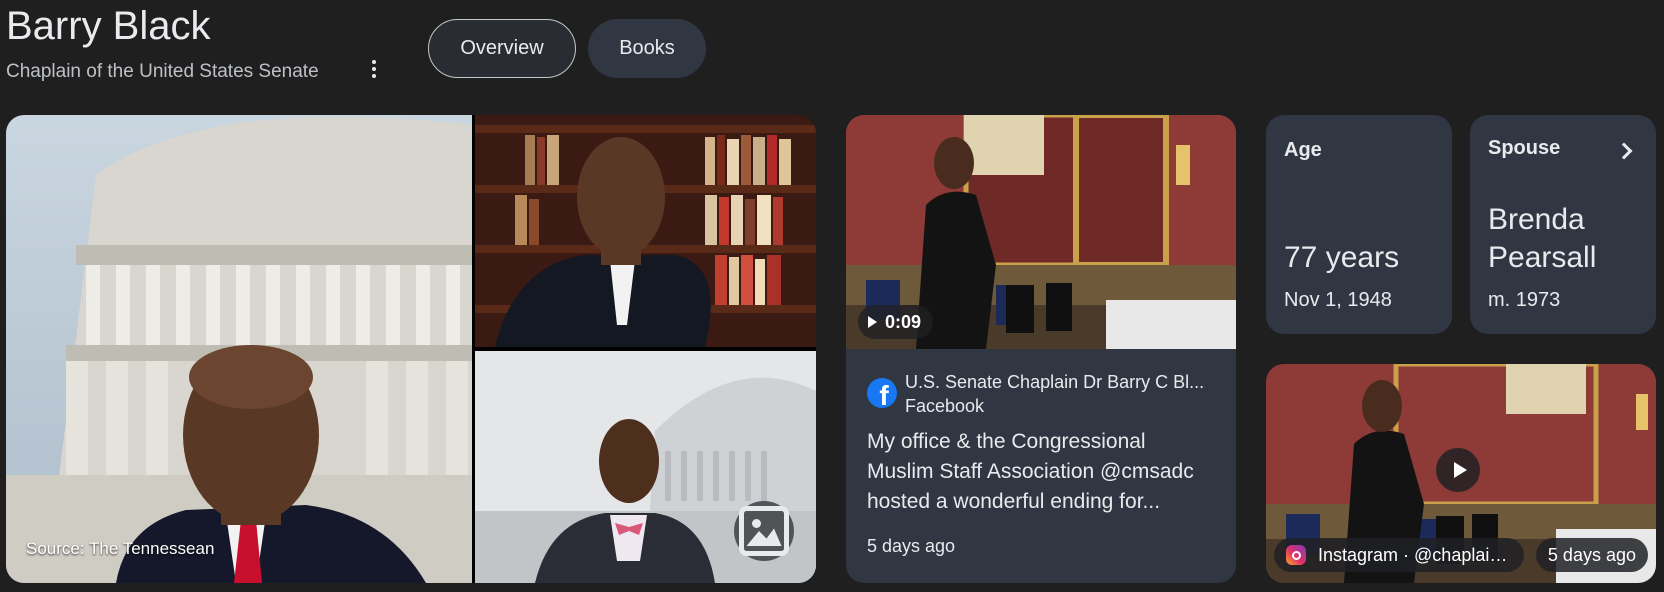  I want to click on image-source-label: Source: The Tennessean, so click(120, 548).